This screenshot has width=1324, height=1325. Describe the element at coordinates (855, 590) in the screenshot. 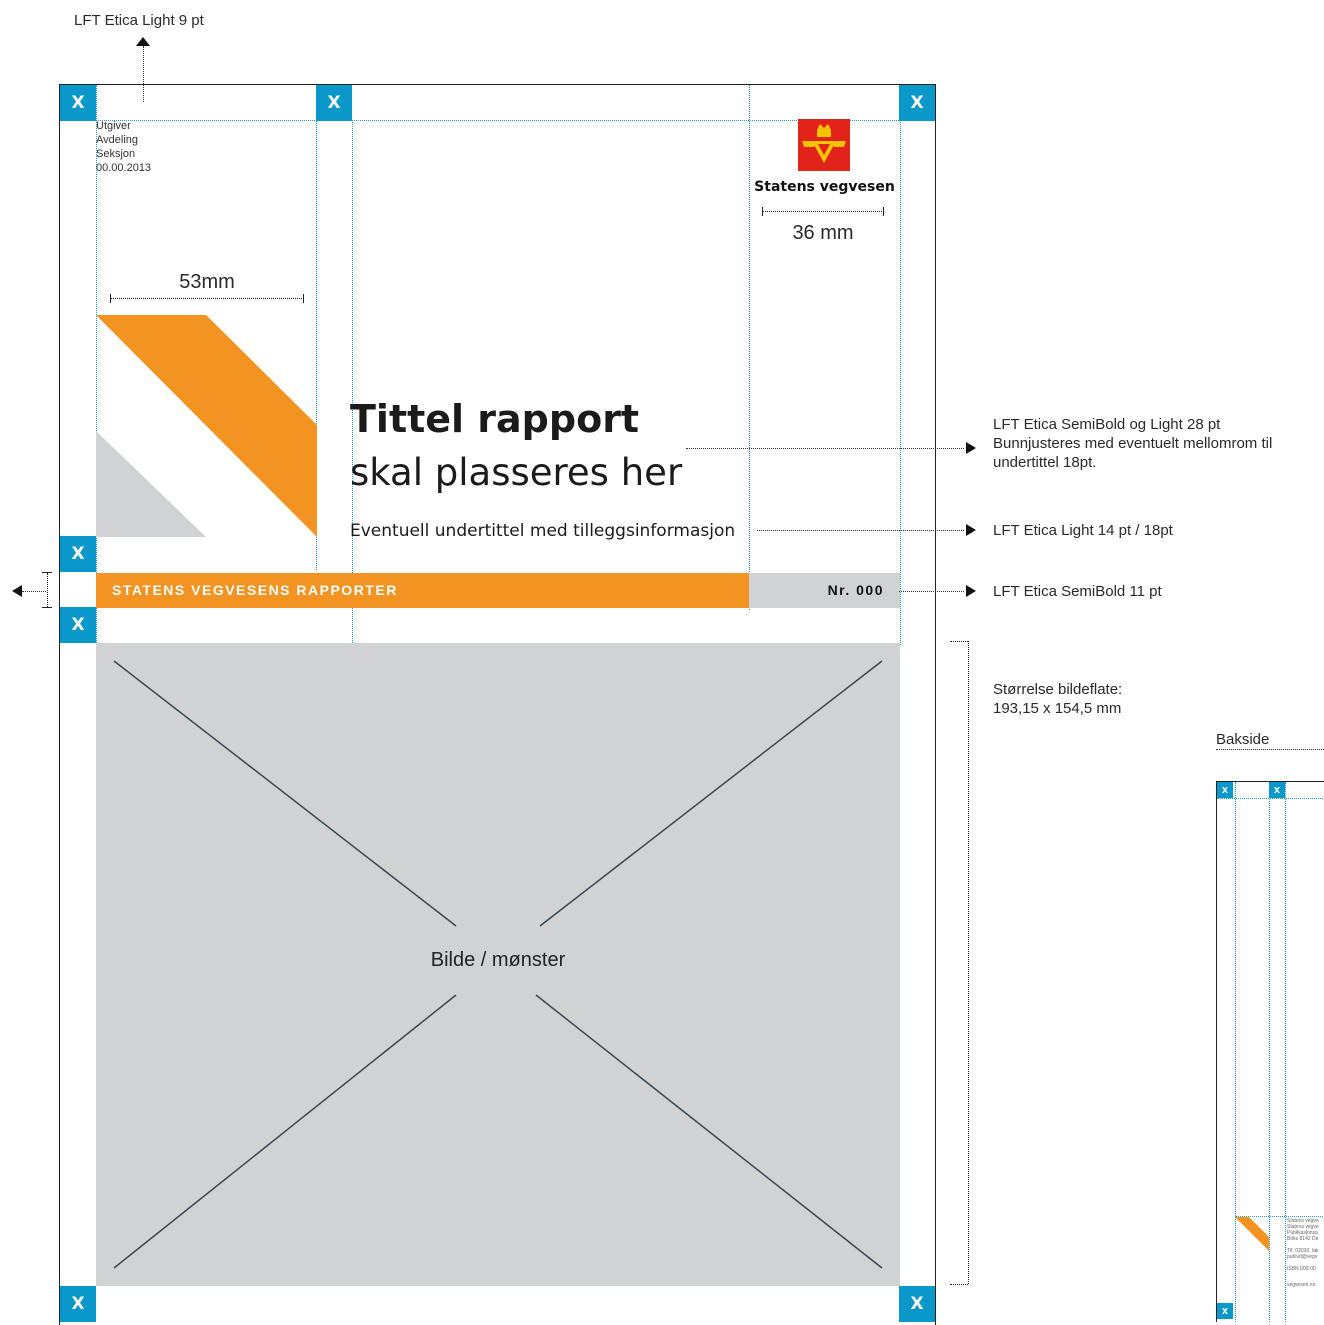

I see `report-number: Nr. 000` at that location.